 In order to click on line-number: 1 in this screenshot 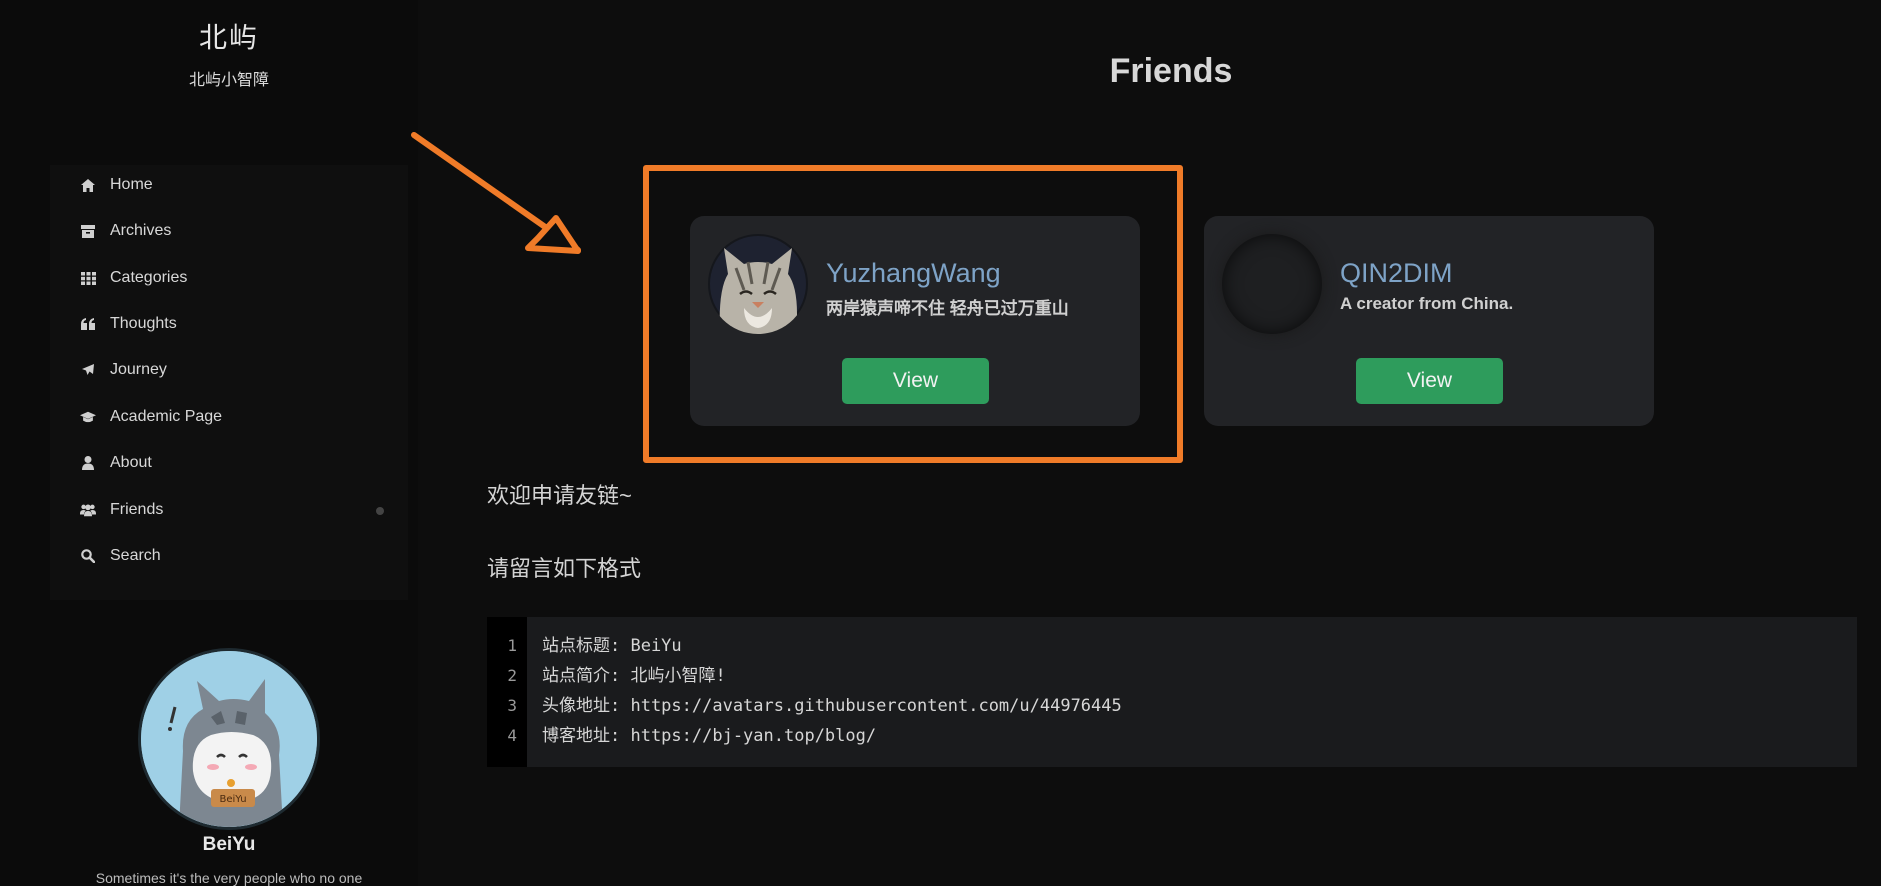, I will do `click(512, 645)`.